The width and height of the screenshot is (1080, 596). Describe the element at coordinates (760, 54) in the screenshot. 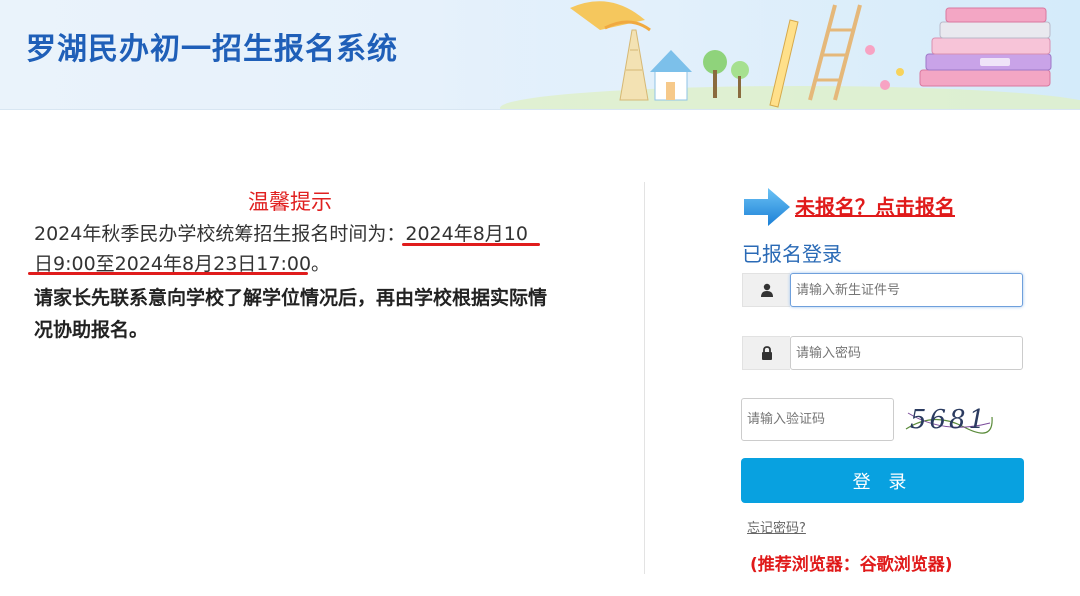

I see `header-illustration` at that location.